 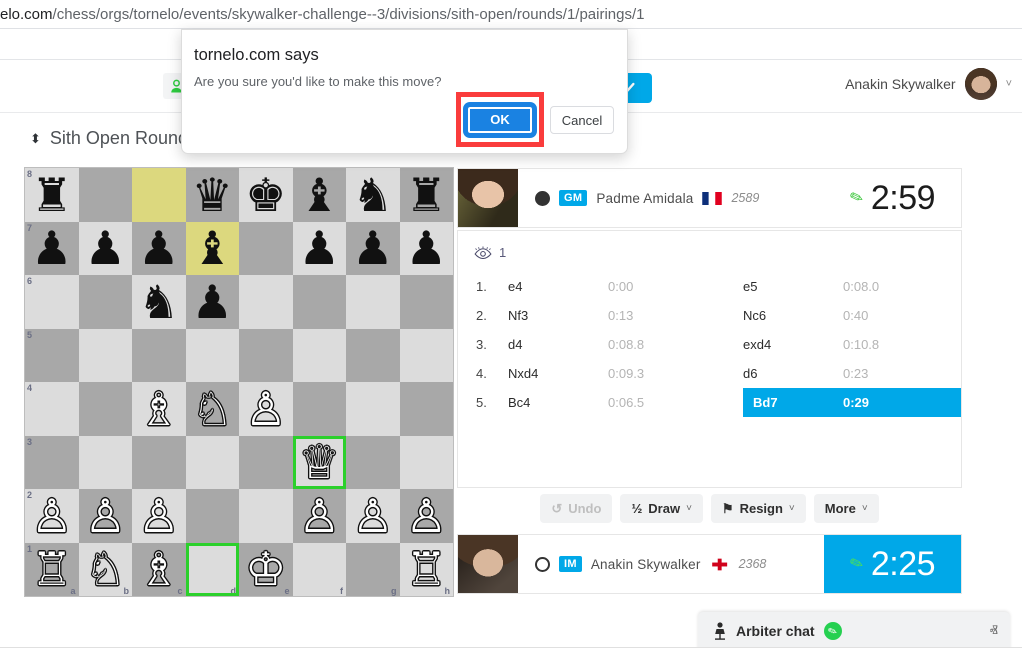 I want to click on chess-piece-d7: ♝, so click(x=213, y=249).